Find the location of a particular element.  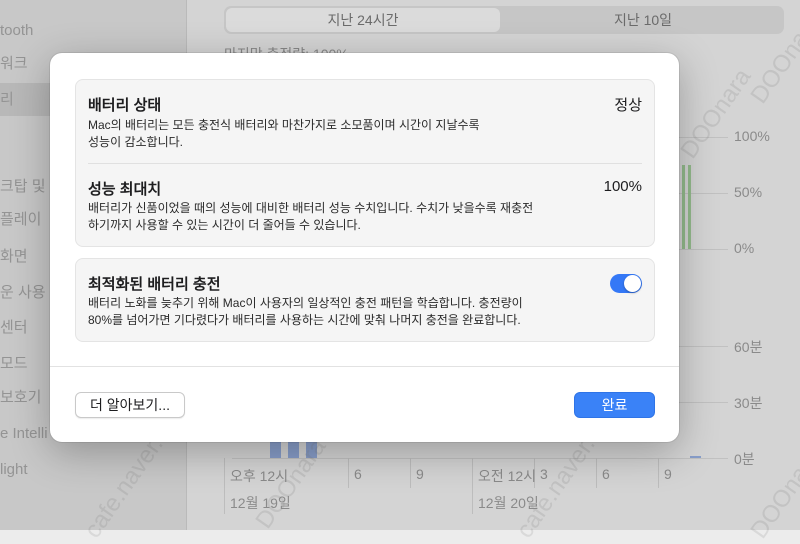

optimized-charging-title: 최적화된 배터리 충전 is located at coordinates (154, 284).